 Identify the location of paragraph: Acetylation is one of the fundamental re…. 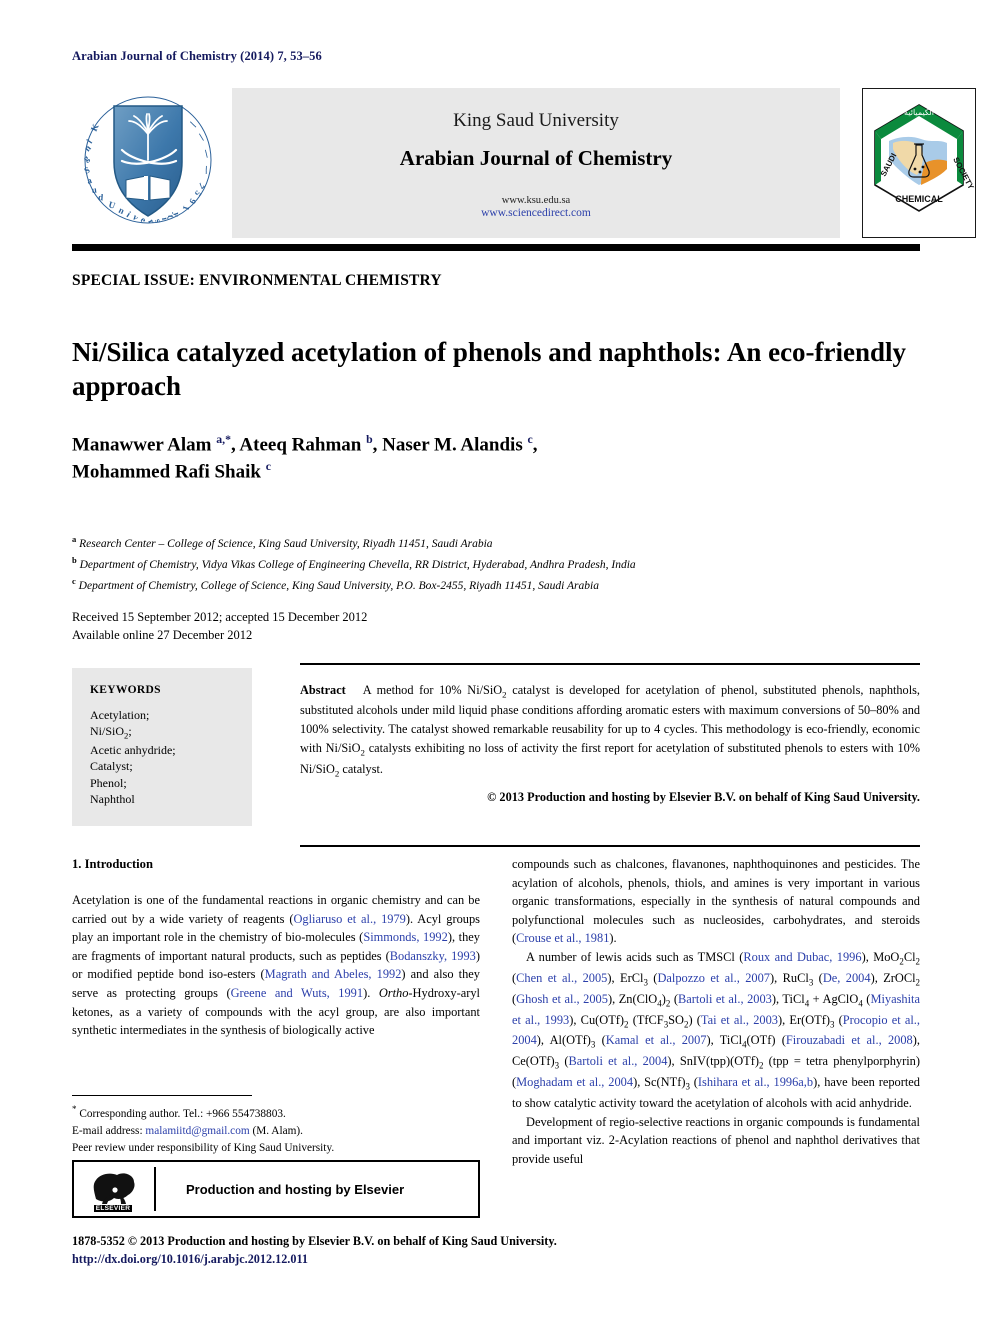
(276, 965).